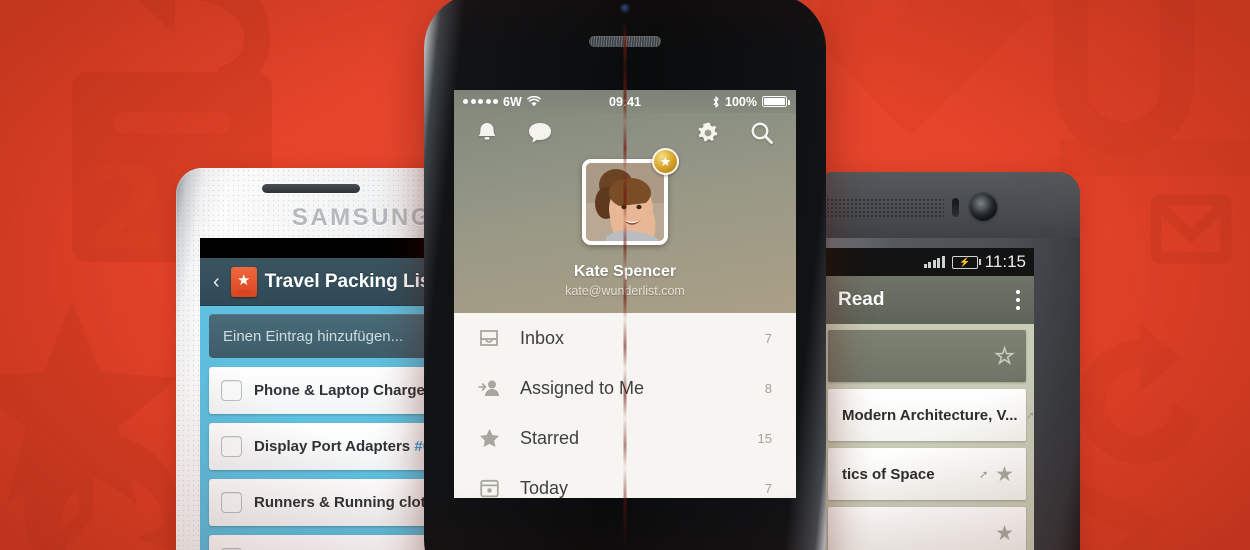 This screenshot has height=550, width=1250. Describe the element at coordinates (323, 248) in the screenshot. I see `samsung-status-bar` at that location.